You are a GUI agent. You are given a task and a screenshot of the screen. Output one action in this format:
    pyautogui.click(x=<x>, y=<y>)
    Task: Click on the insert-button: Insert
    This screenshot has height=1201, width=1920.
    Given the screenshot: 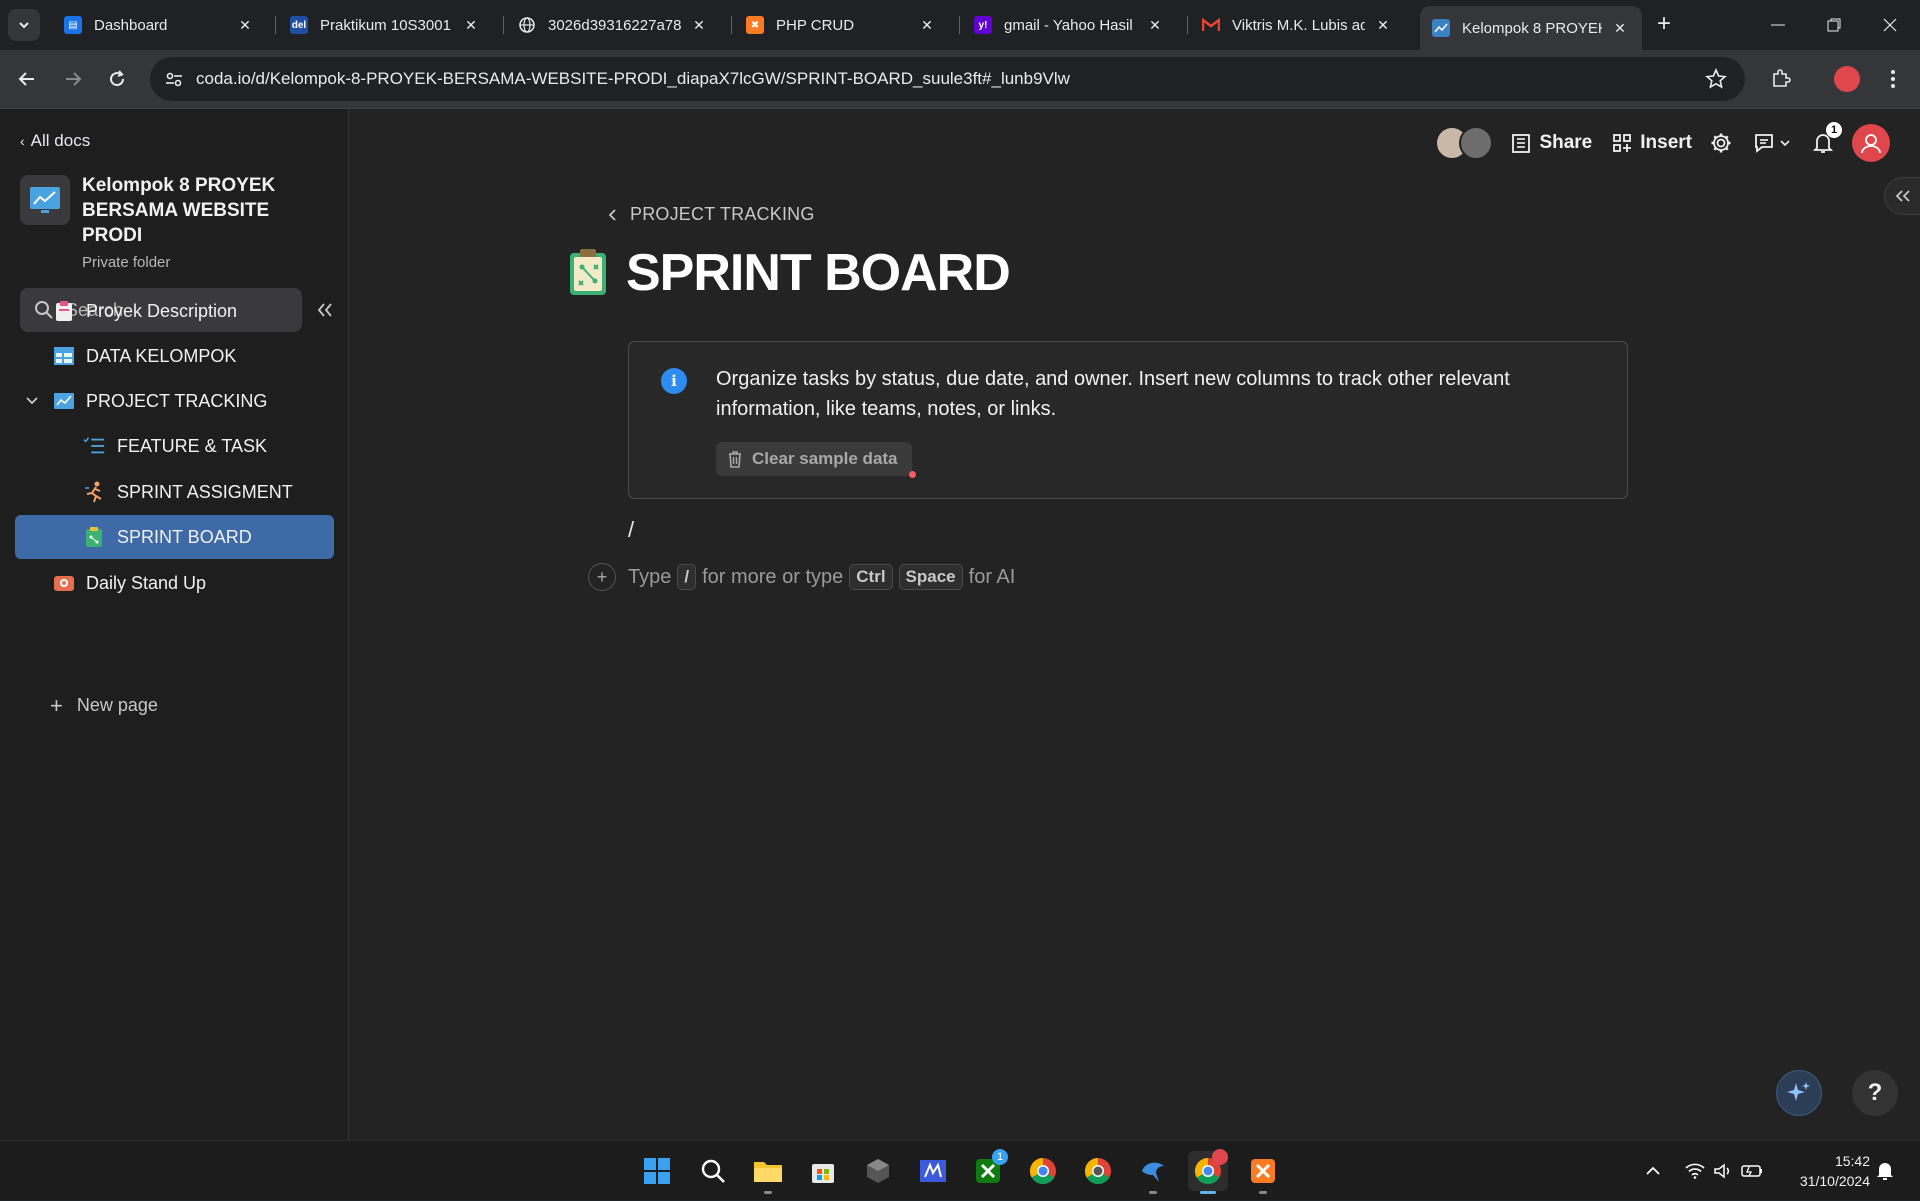 What is the action you would take?
    pyautogui.click(x=1652, y=143)
    